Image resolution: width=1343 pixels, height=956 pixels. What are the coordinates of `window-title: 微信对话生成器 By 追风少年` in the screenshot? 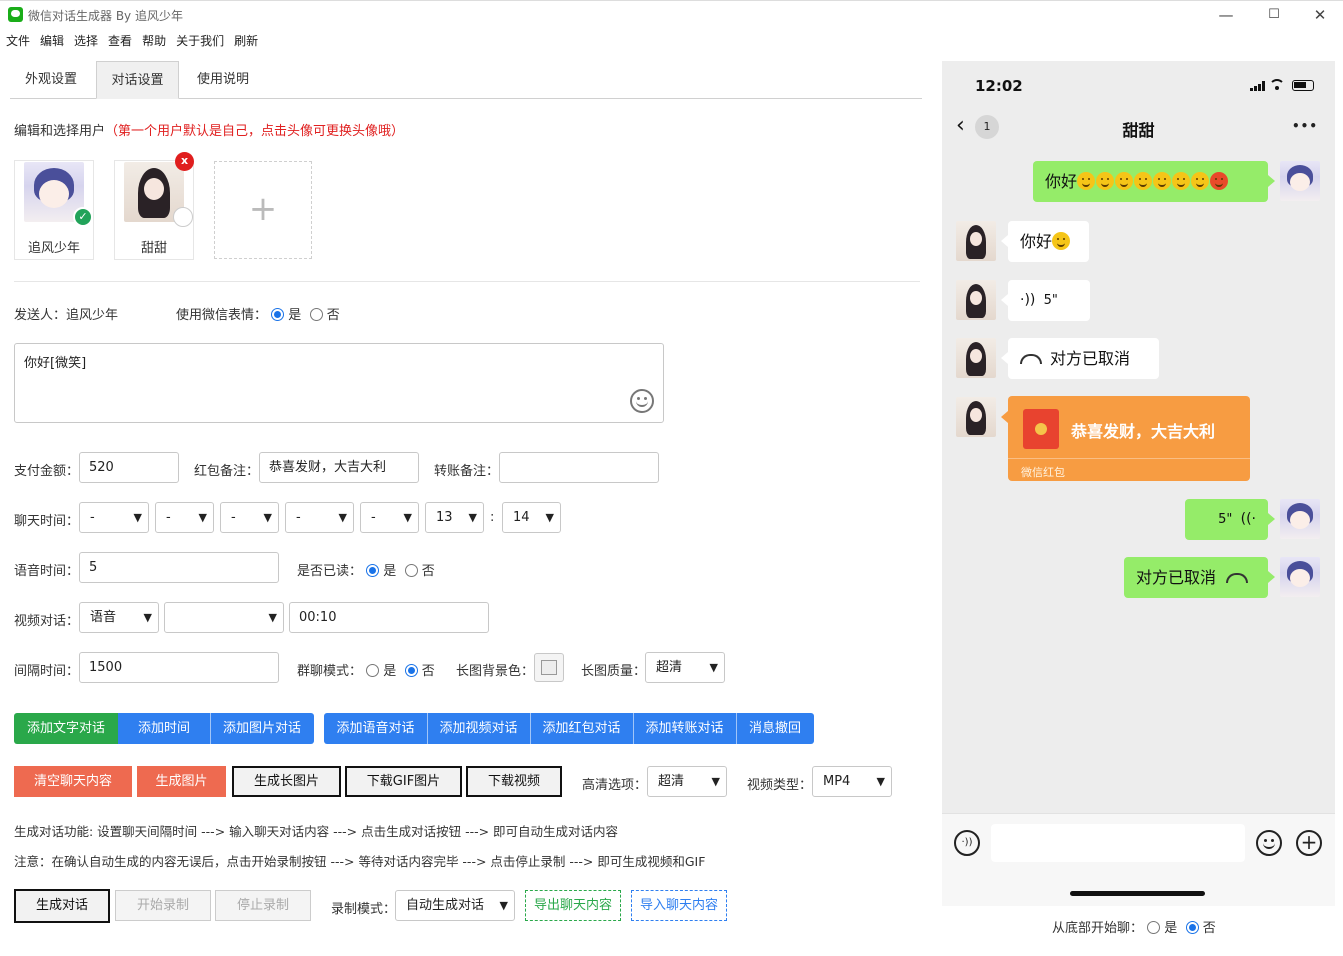 It's located at (105, 16).